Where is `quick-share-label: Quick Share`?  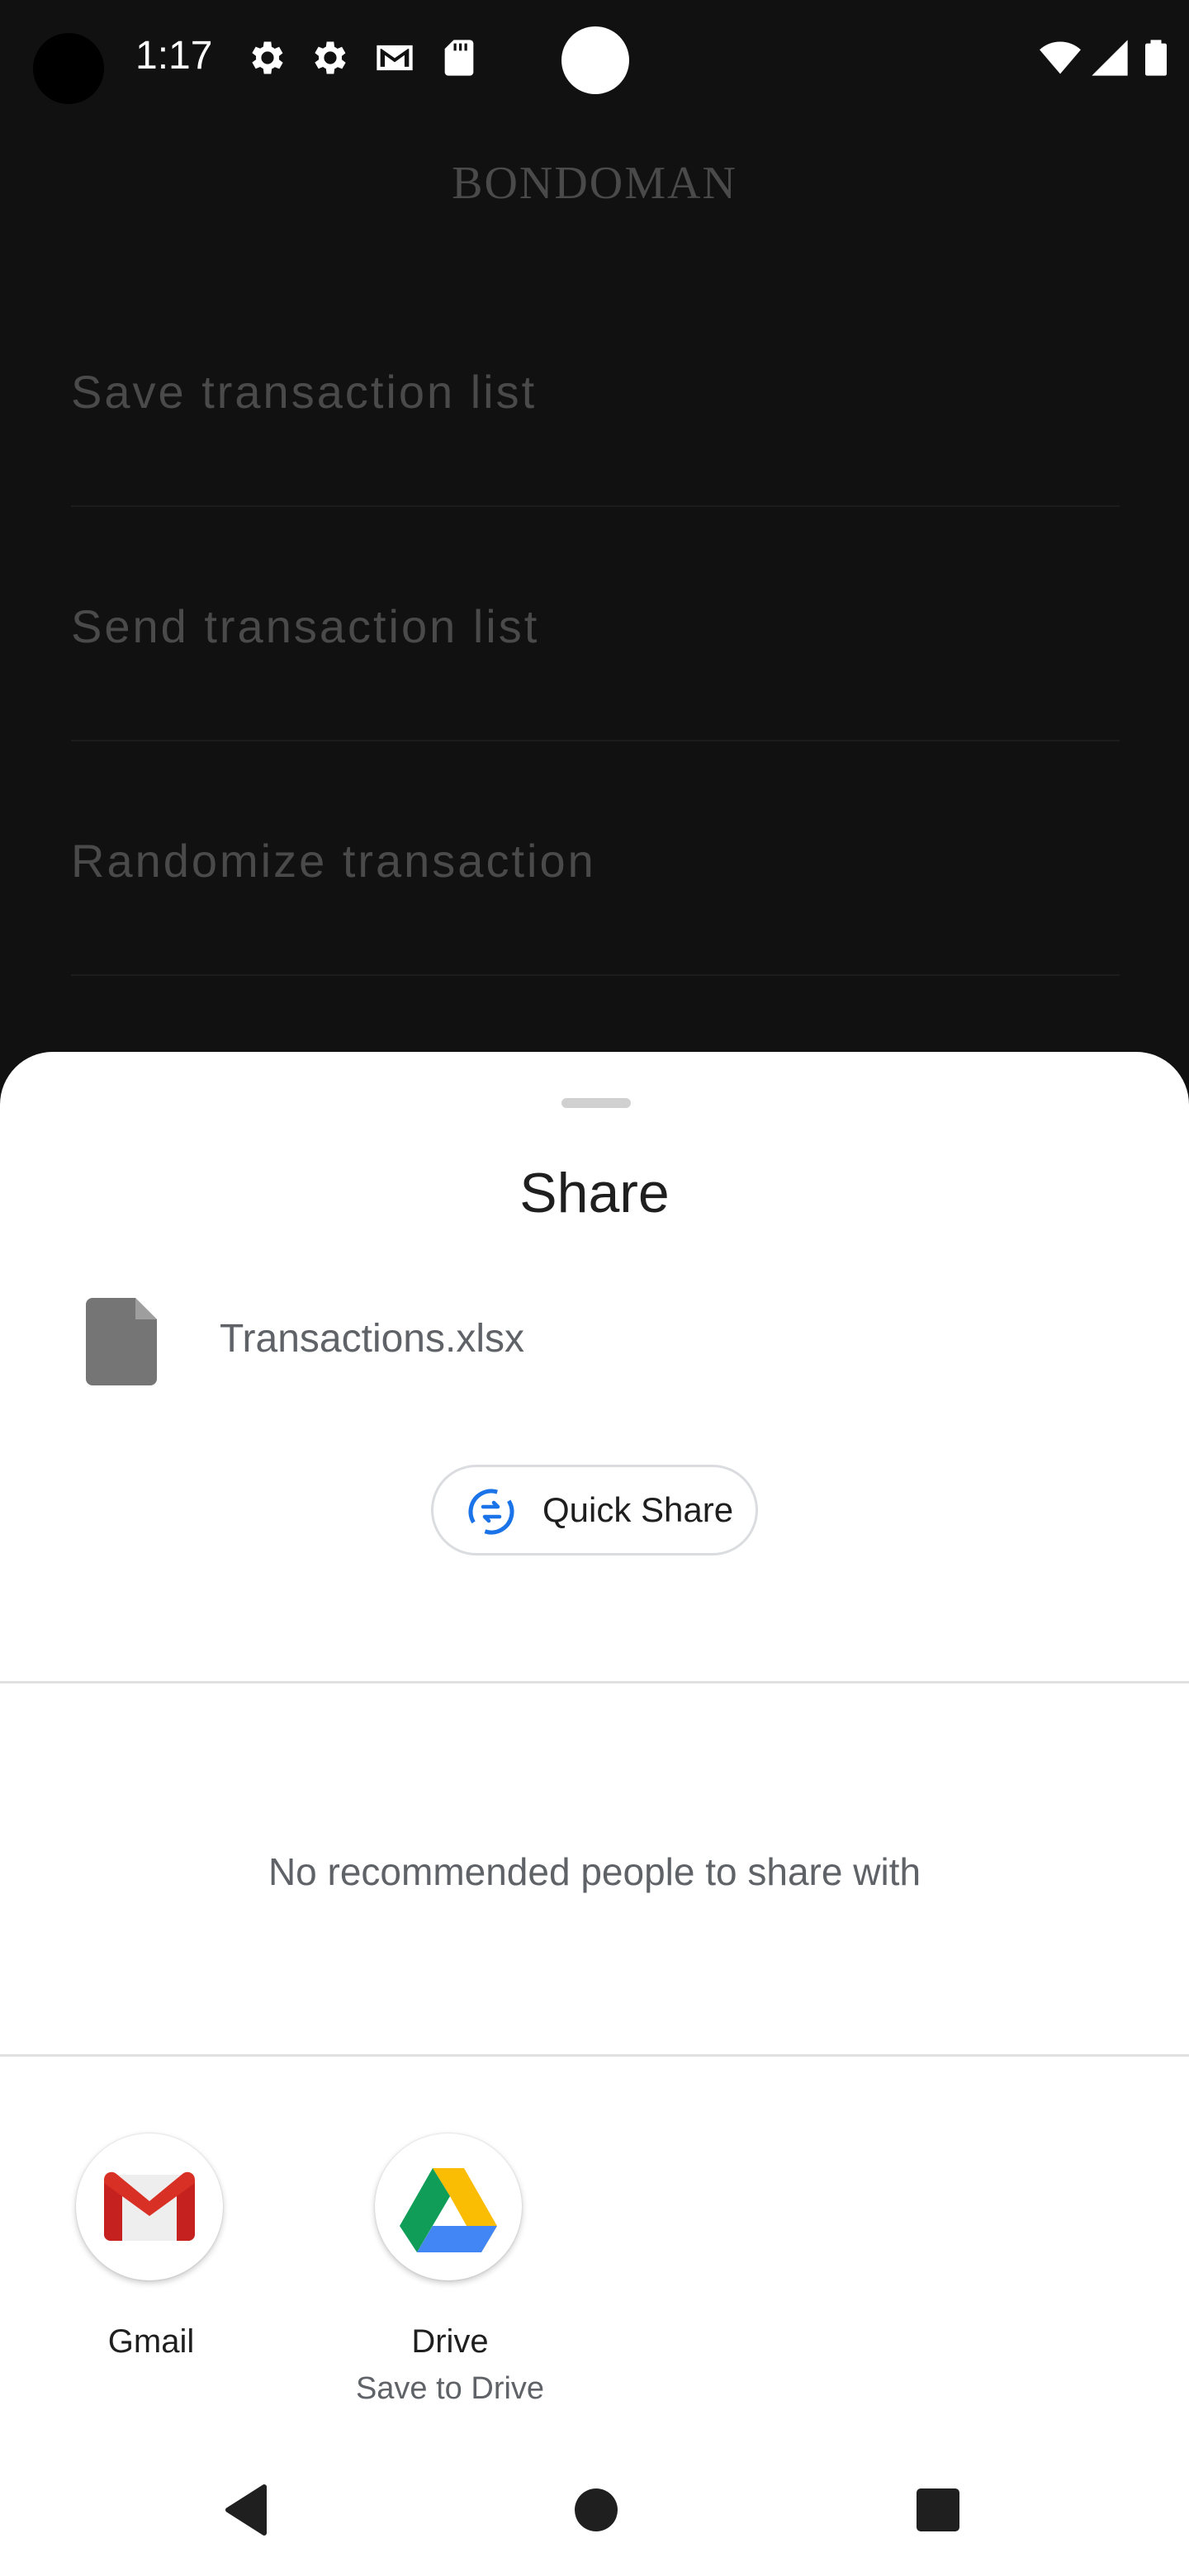 quick-share-label: Quick Share is located at coordinates (638, 1509).